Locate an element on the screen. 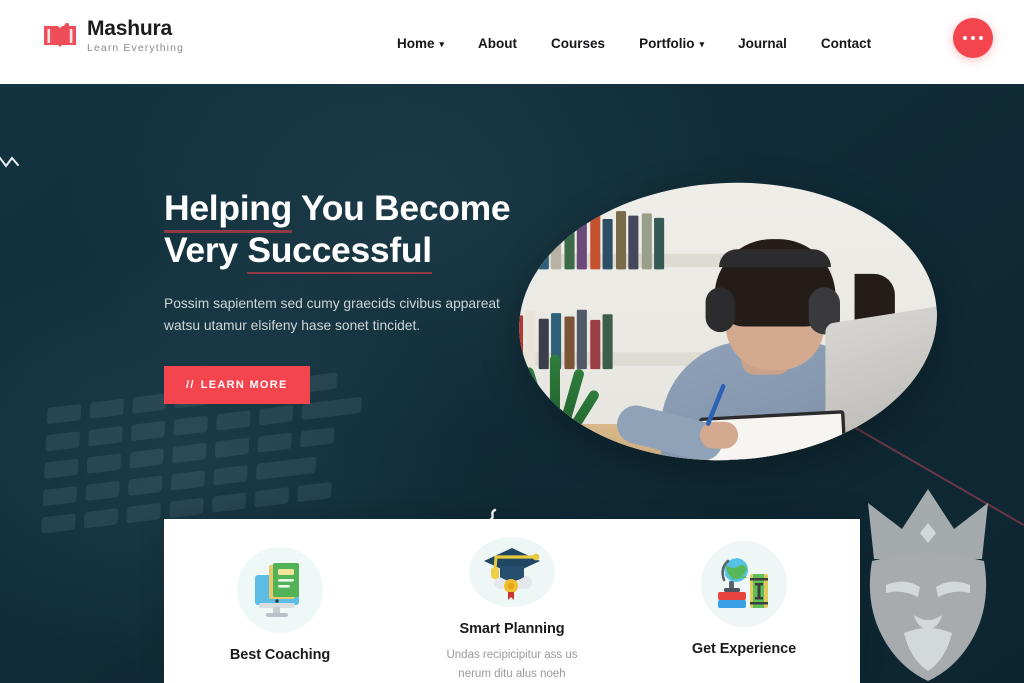  feature-best-coaching: Best Coaching is located at coordinates (280, 610).